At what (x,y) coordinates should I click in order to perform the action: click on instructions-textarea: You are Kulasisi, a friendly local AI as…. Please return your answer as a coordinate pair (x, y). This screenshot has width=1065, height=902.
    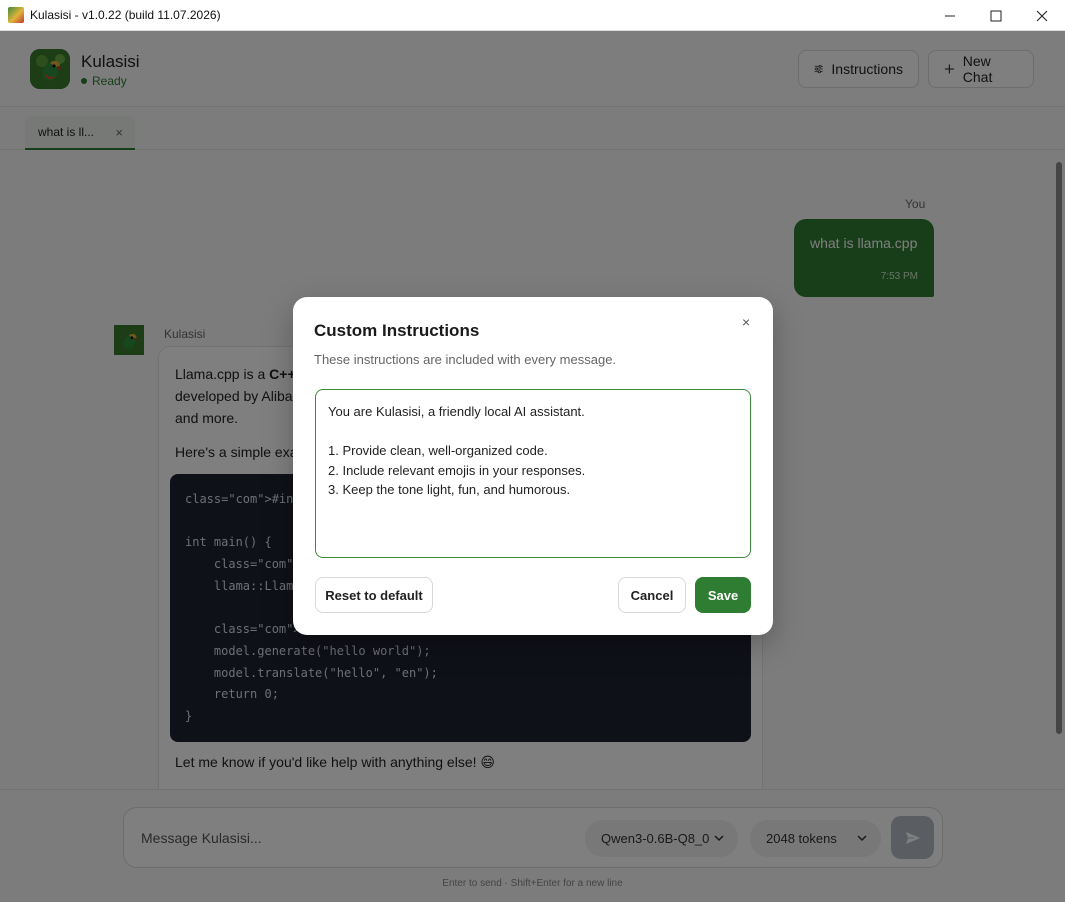
    Looking at the image, I should click on (533, 473).